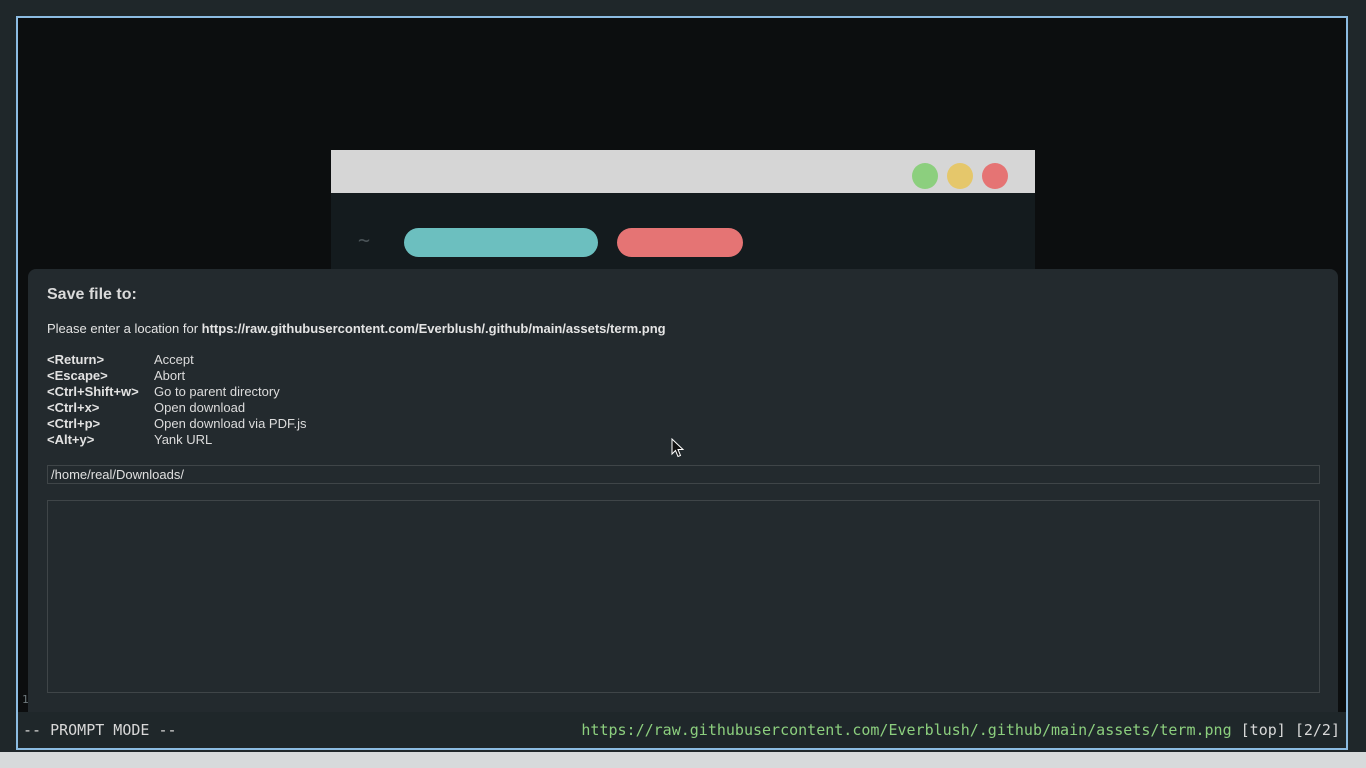 This screenshot has width=1366, height=768. Describe the element at coordinates (680, 242) in the screenshot. I see `image-red-pill` at that location.